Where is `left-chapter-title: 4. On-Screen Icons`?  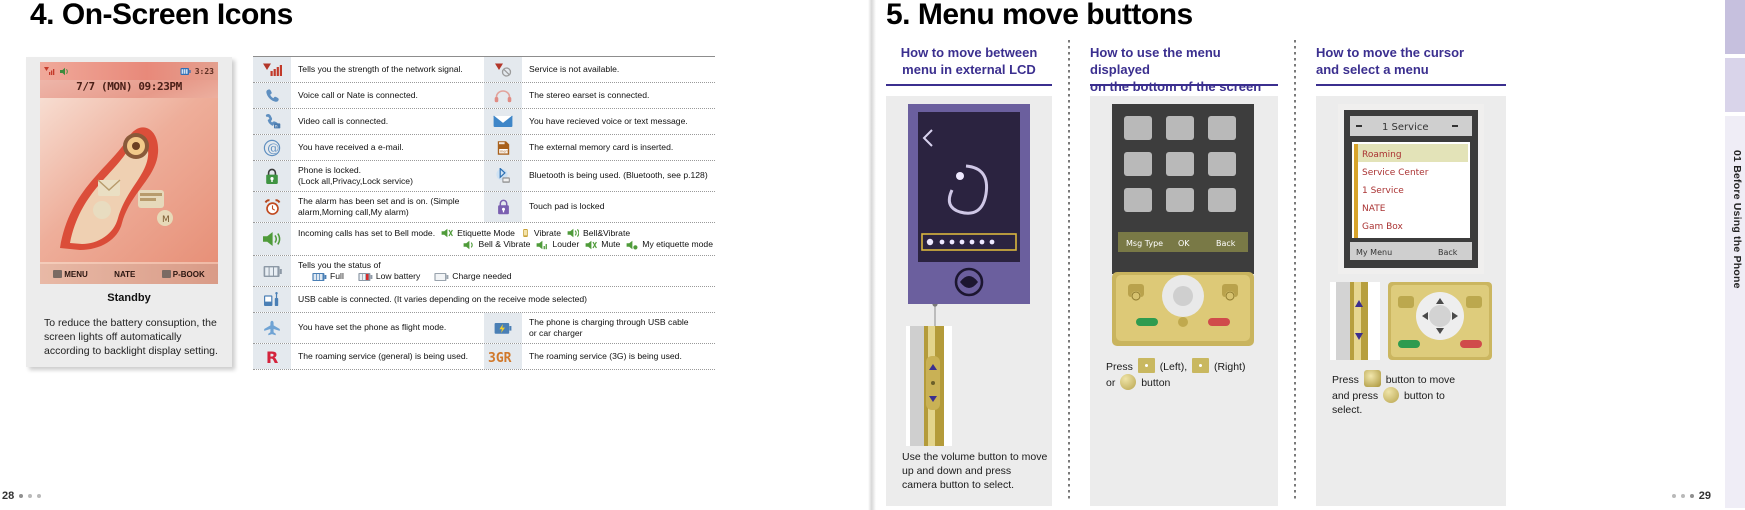
left-chapter-title: 4. On-Screen Icons is located at coordinates (161, 16).